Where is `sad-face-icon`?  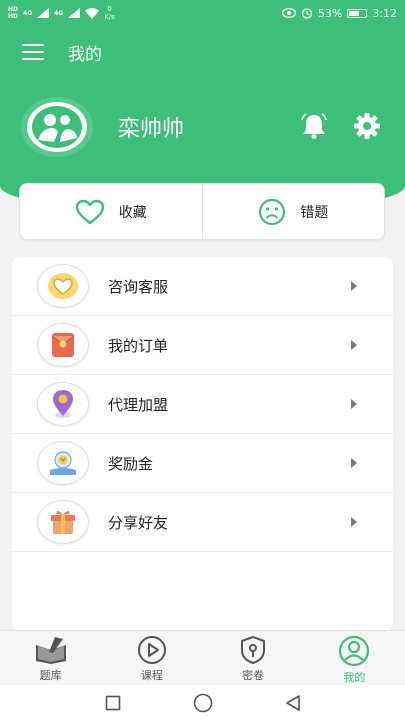
sad-face-icon is located at coordinates (272, 211).